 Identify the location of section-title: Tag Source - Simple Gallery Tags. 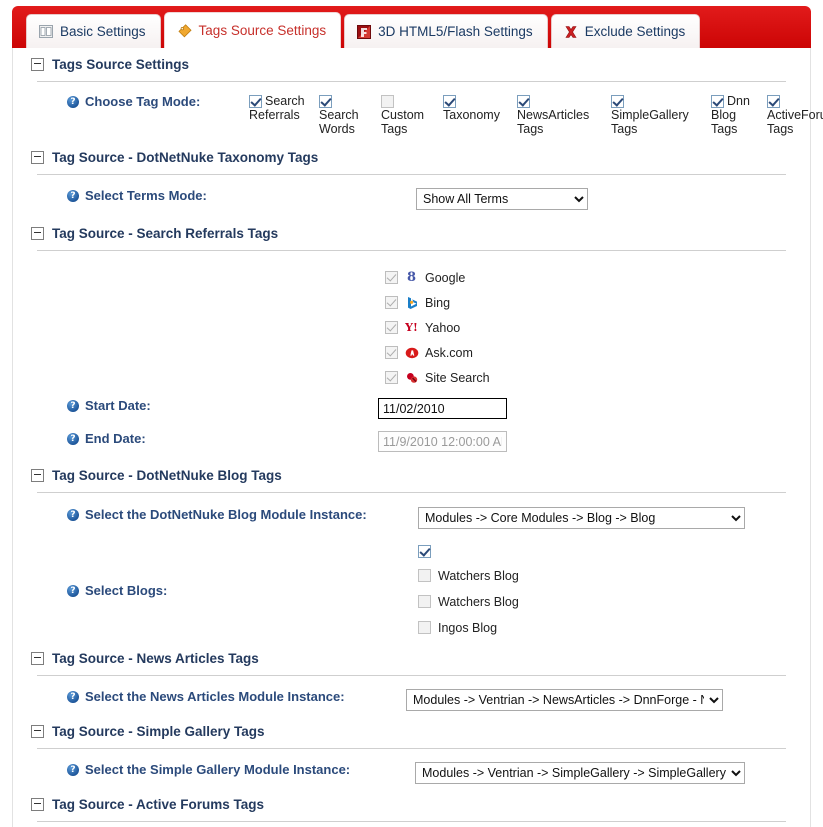
(158, 732).